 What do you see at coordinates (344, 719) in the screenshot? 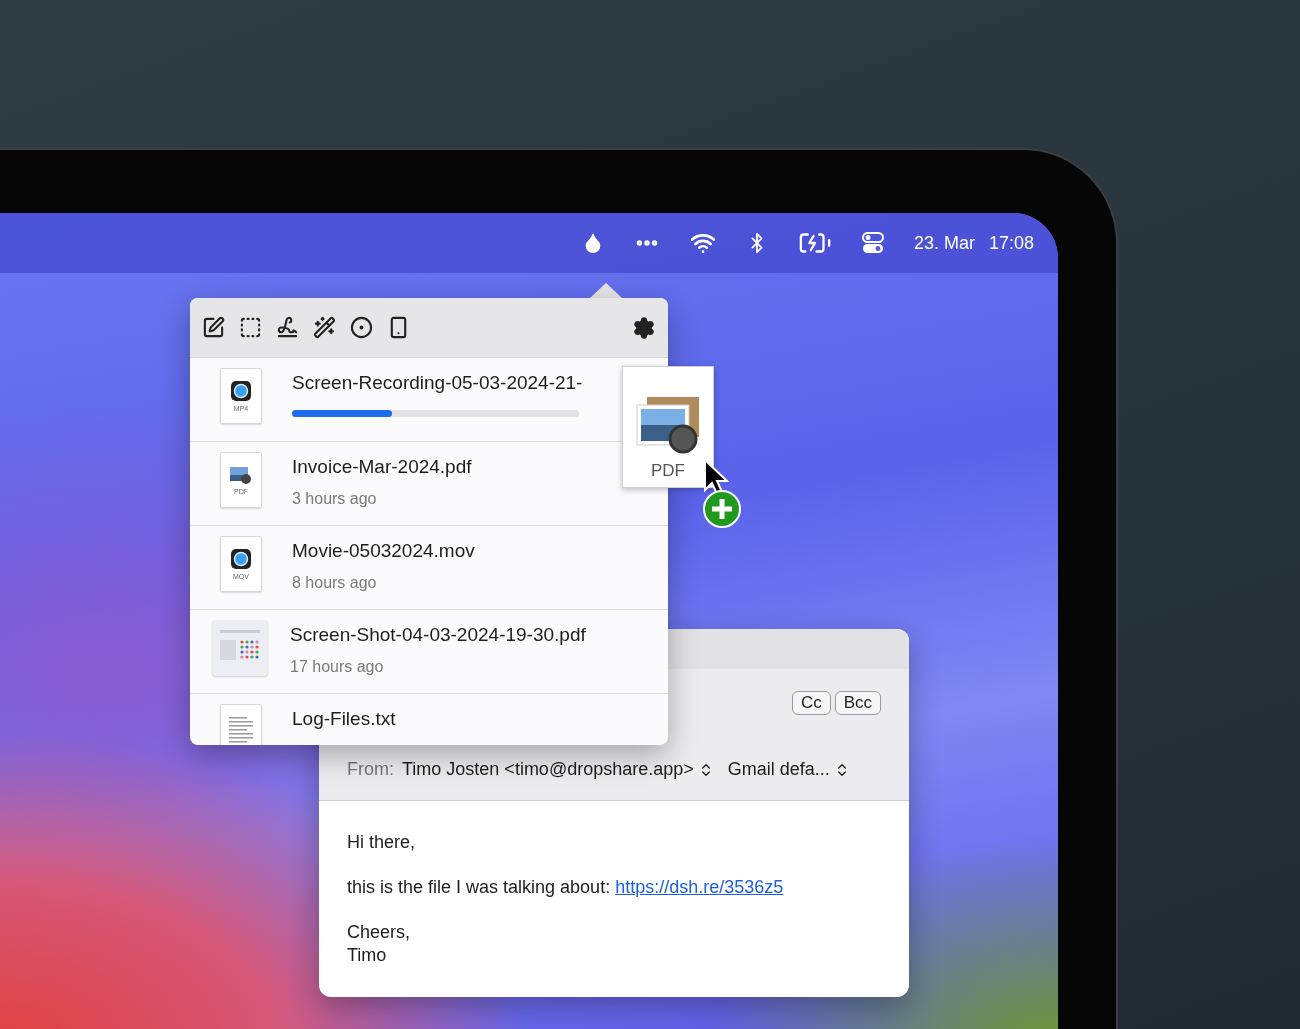
I see `file-name: Log-Files.txt` at bounding box center [344, 719].